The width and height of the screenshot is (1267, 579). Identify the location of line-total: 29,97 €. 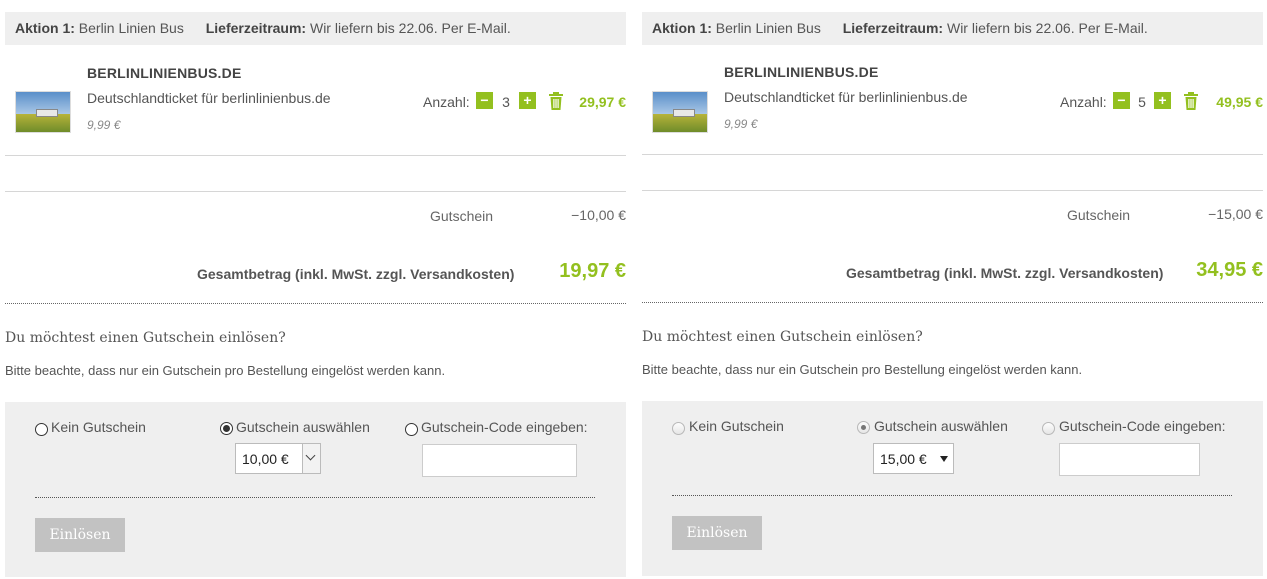
(602, 102).